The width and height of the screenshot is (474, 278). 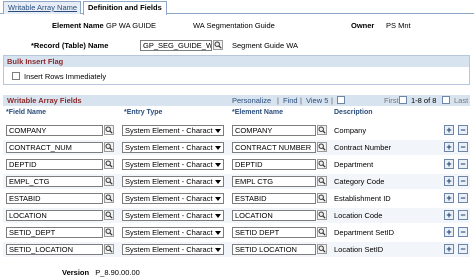 I want to click on insert-rows-checkbox, so click(x=16, y=76).